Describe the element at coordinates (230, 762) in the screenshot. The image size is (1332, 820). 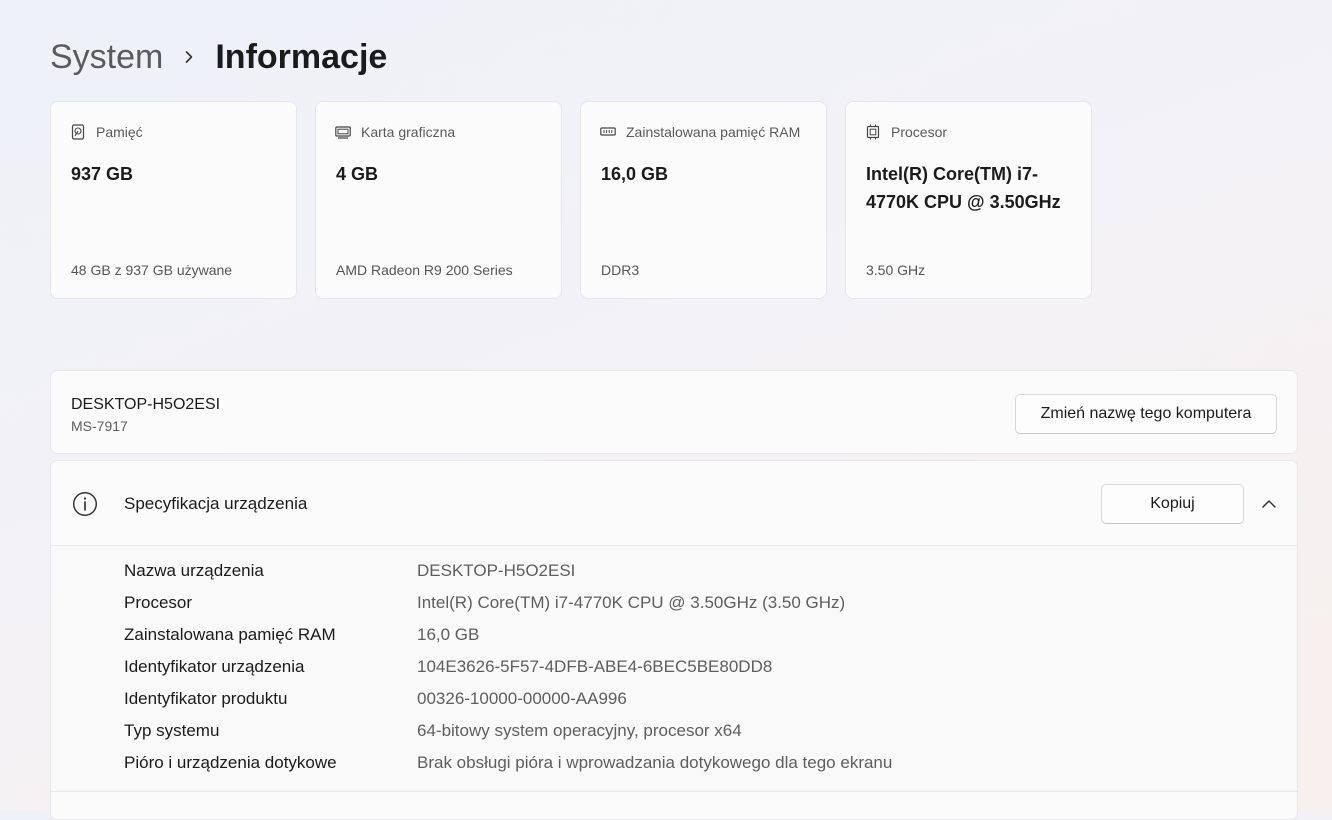
I see `spec-key: Pióro i urządzenia dotykowe` at that location.